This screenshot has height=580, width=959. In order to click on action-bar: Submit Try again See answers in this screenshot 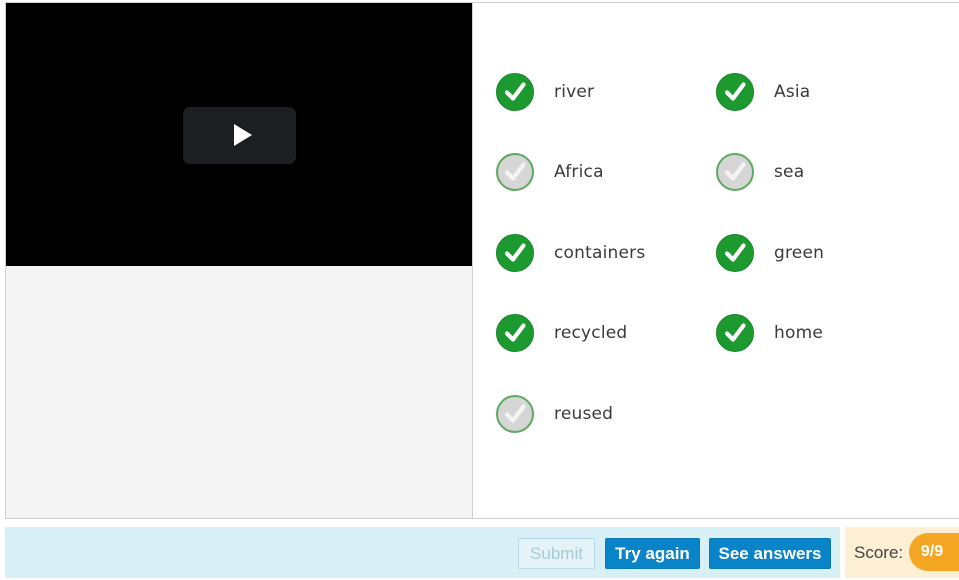, I will do `click(422, 552)`.